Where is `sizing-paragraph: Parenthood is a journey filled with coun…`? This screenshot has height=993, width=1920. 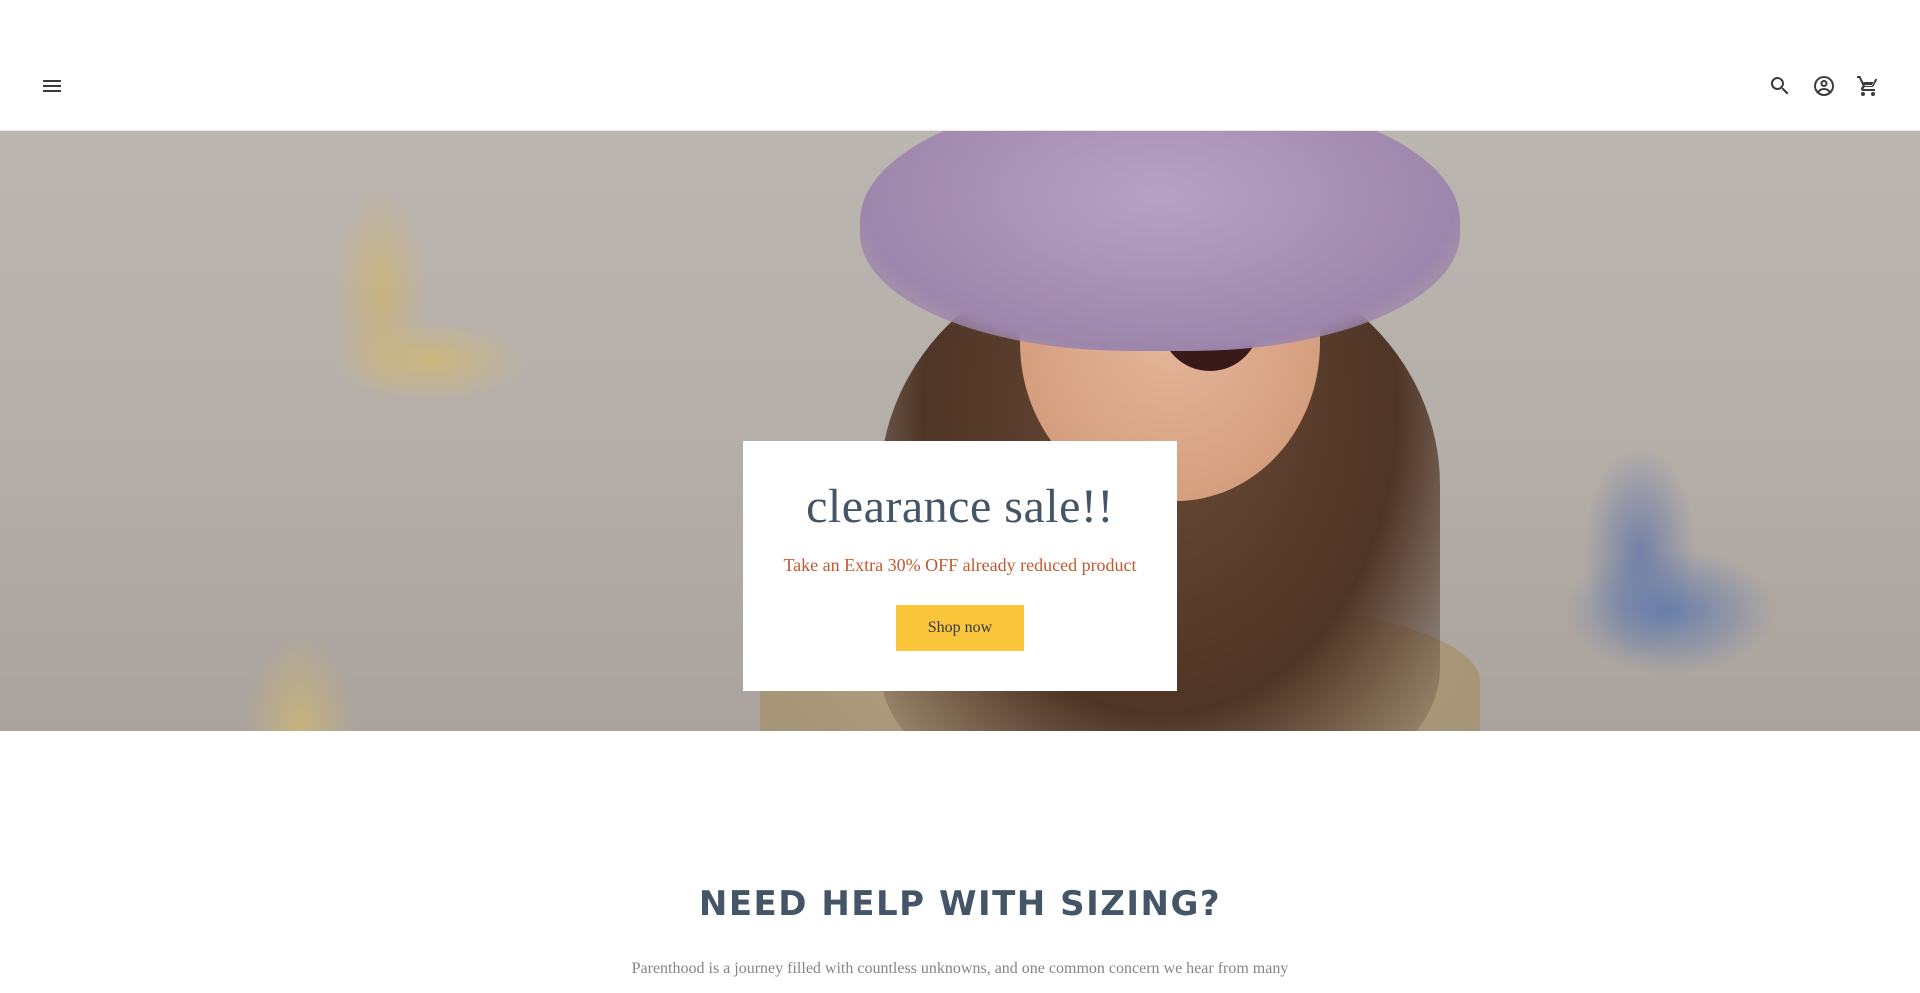
sizing-paragraph: Parenthood is a journey filled with coun… is located at coordinates (960, 968).